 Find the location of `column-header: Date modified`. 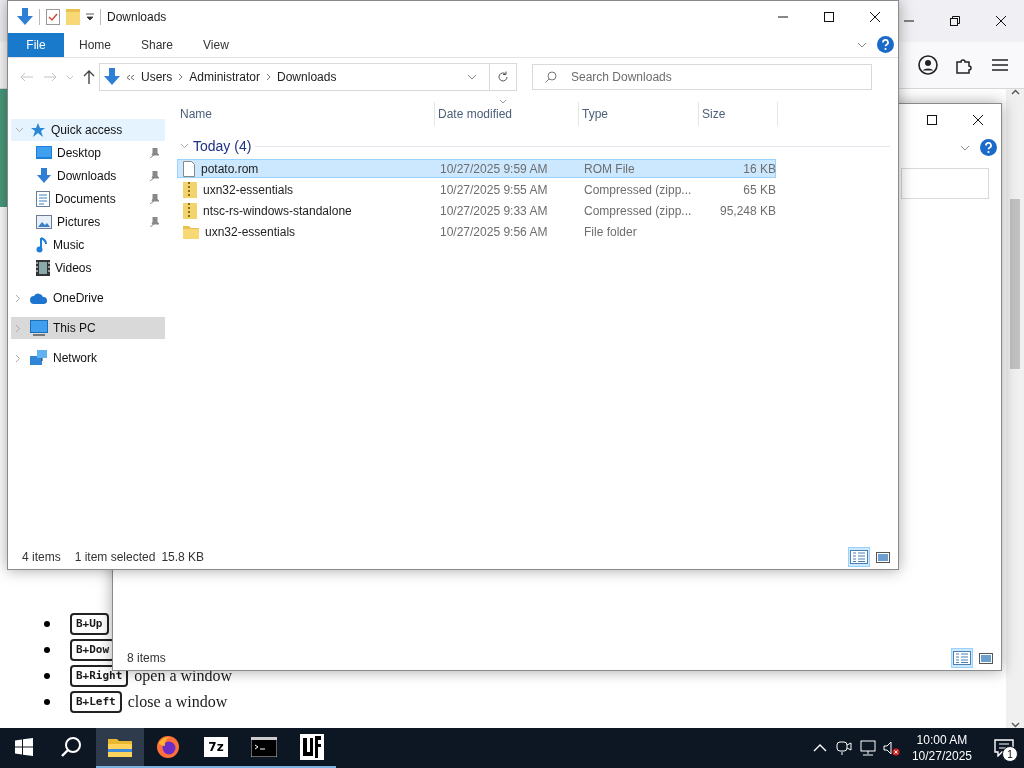

column-header: Date modified is located at coordinates (507, 114).